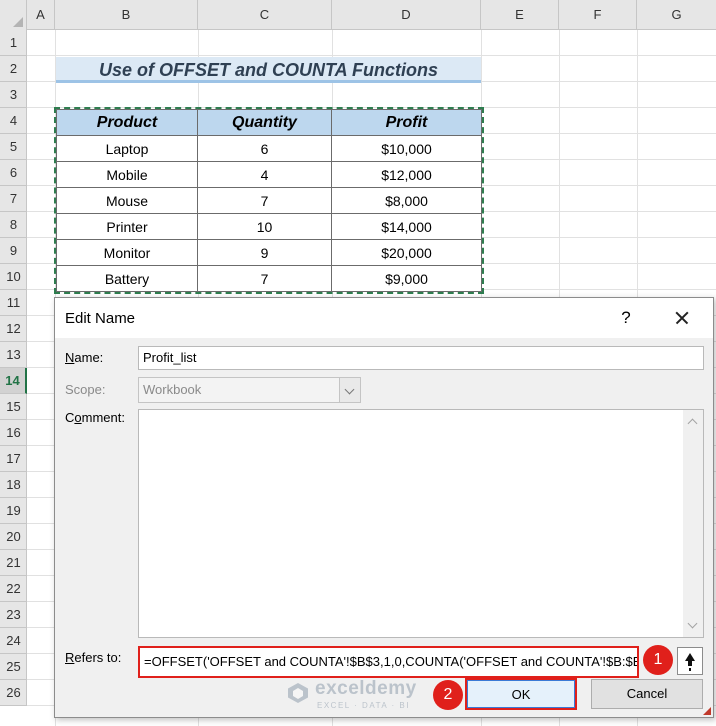  Describe the element at coordinates (100, 318) in the screenshot. I see `dialog-title: Edit Name` at that location.